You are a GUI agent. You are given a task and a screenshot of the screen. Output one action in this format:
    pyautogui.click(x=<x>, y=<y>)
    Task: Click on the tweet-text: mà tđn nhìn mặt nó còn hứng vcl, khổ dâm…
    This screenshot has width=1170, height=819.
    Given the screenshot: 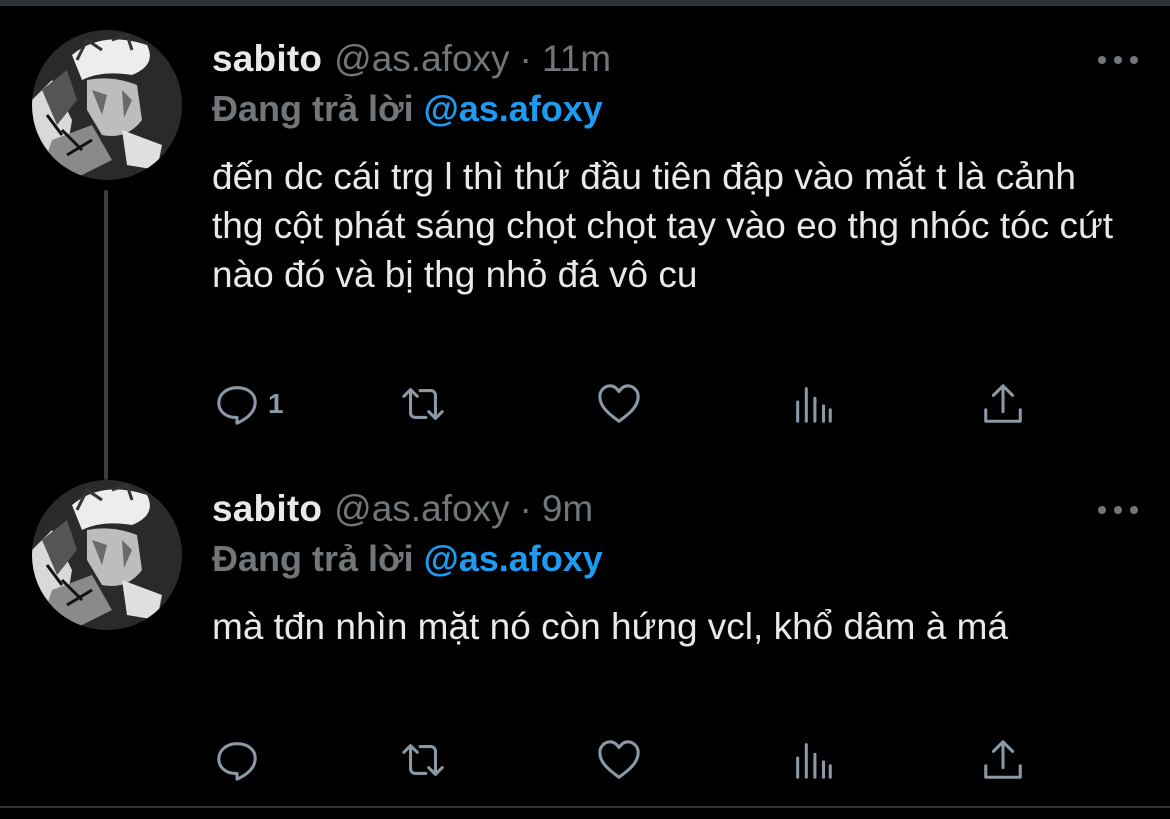 What is the action you would take?
    pyautogui.click(x=610, y=626)
    